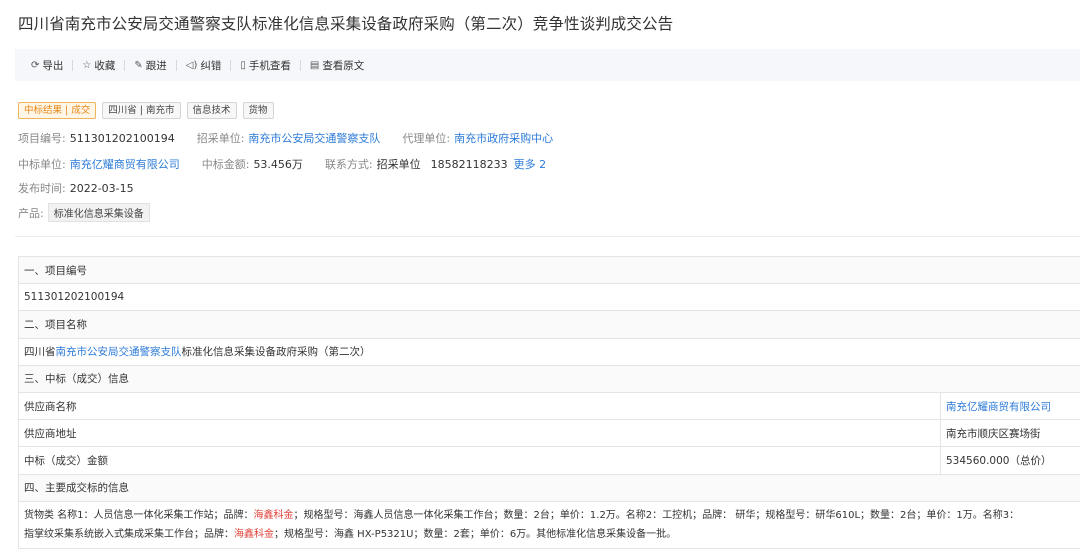 The image size is (1080, 555). I want to click on star-icon: ☆, so click(87, 65).